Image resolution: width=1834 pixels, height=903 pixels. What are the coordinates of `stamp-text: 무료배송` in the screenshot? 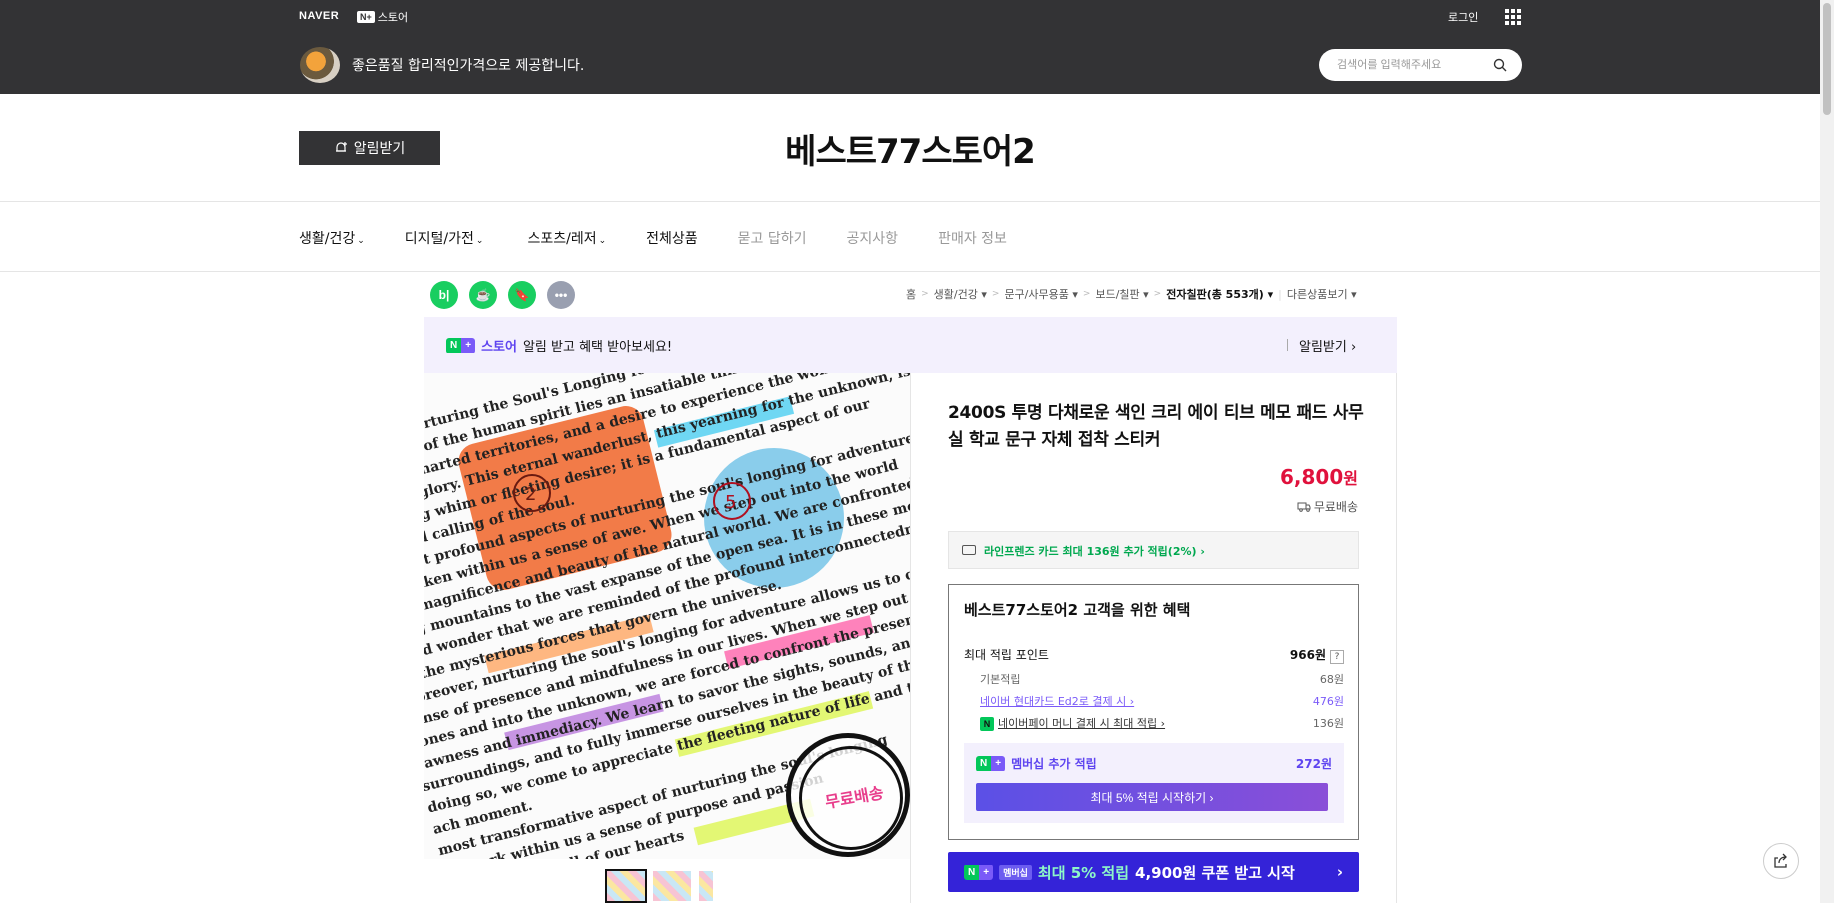 It's located at (854, 797).